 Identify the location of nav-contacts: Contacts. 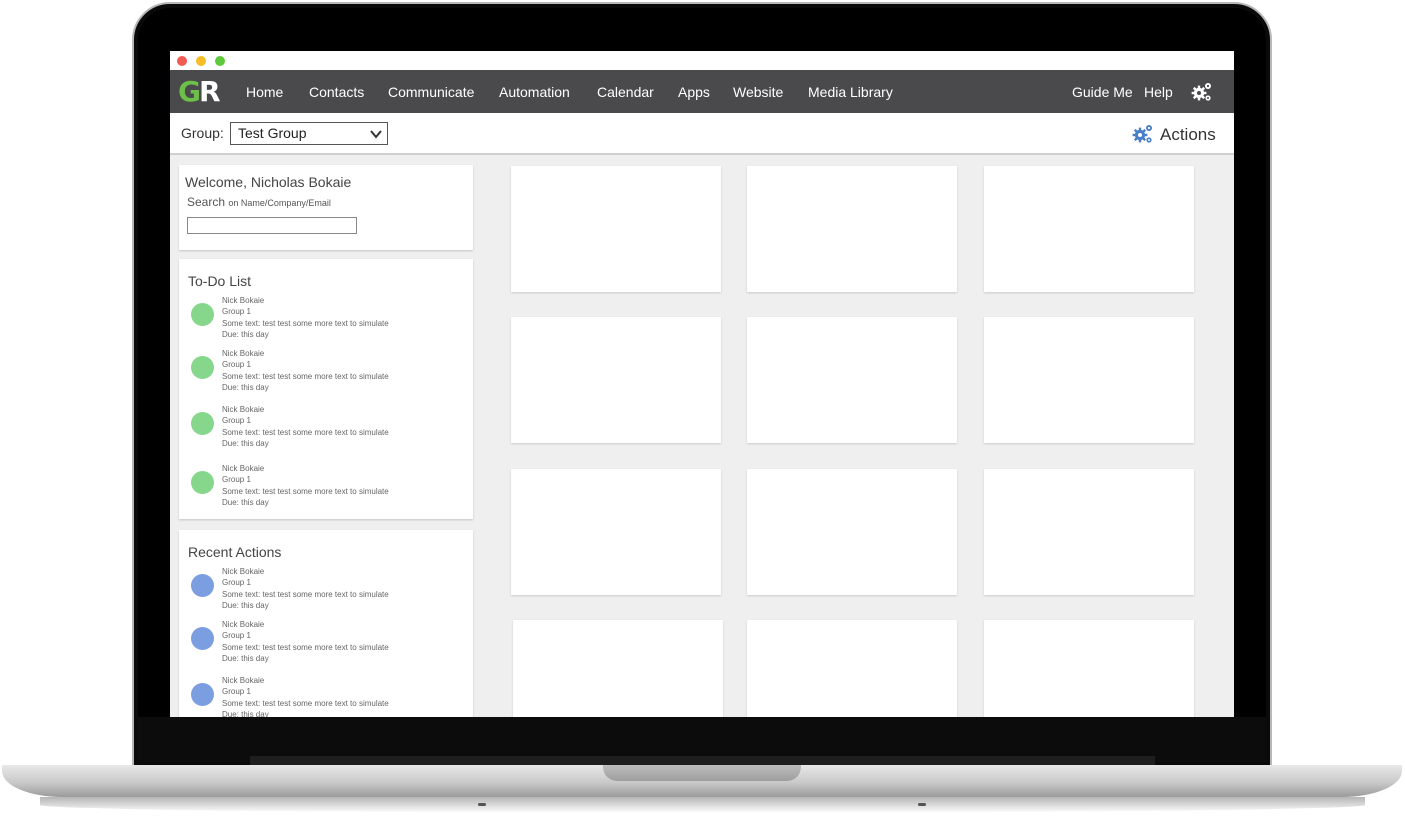
(336, 92).